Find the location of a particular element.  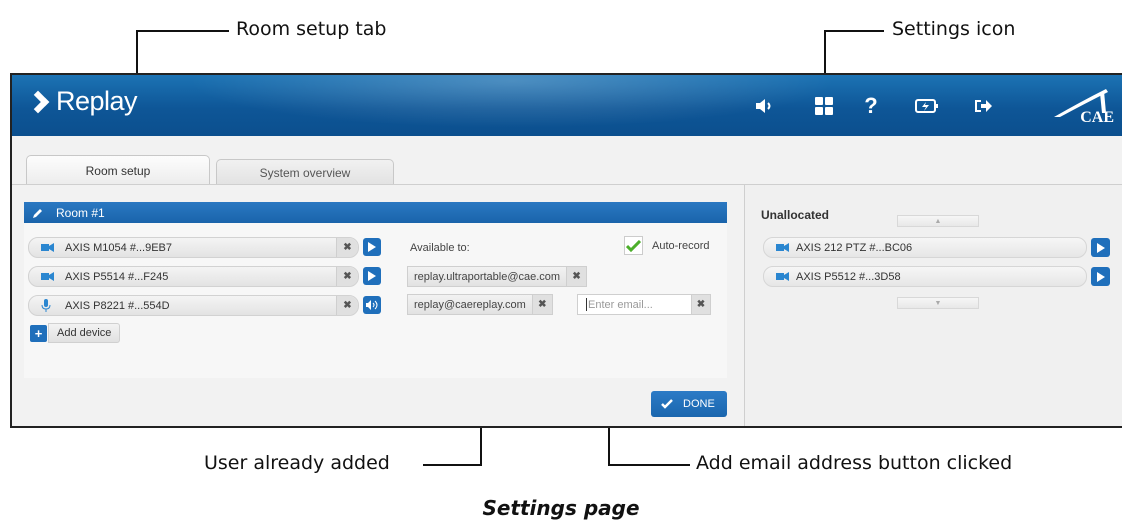

plus-icon: + is located at coordinates (38, 333).